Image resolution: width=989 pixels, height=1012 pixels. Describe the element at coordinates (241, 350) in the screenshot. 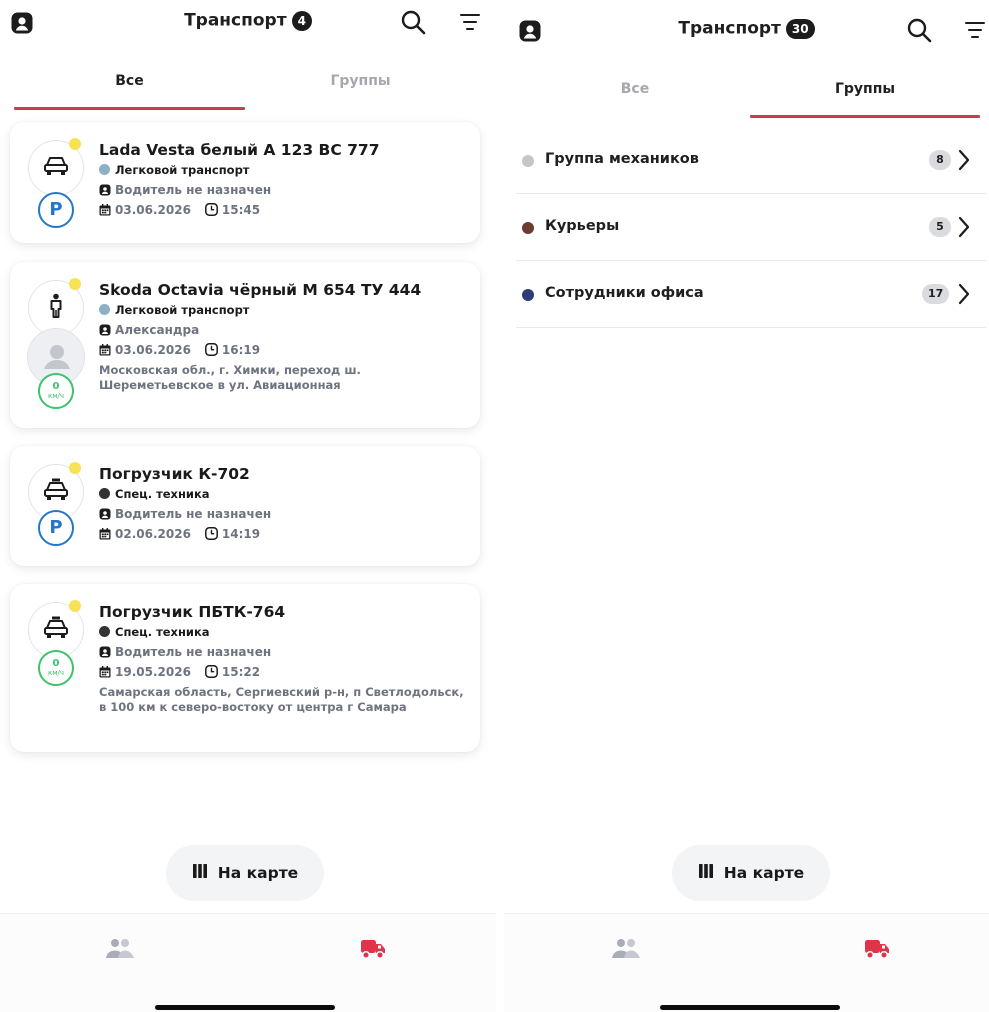

I see `last-time: 16:19` at that location.